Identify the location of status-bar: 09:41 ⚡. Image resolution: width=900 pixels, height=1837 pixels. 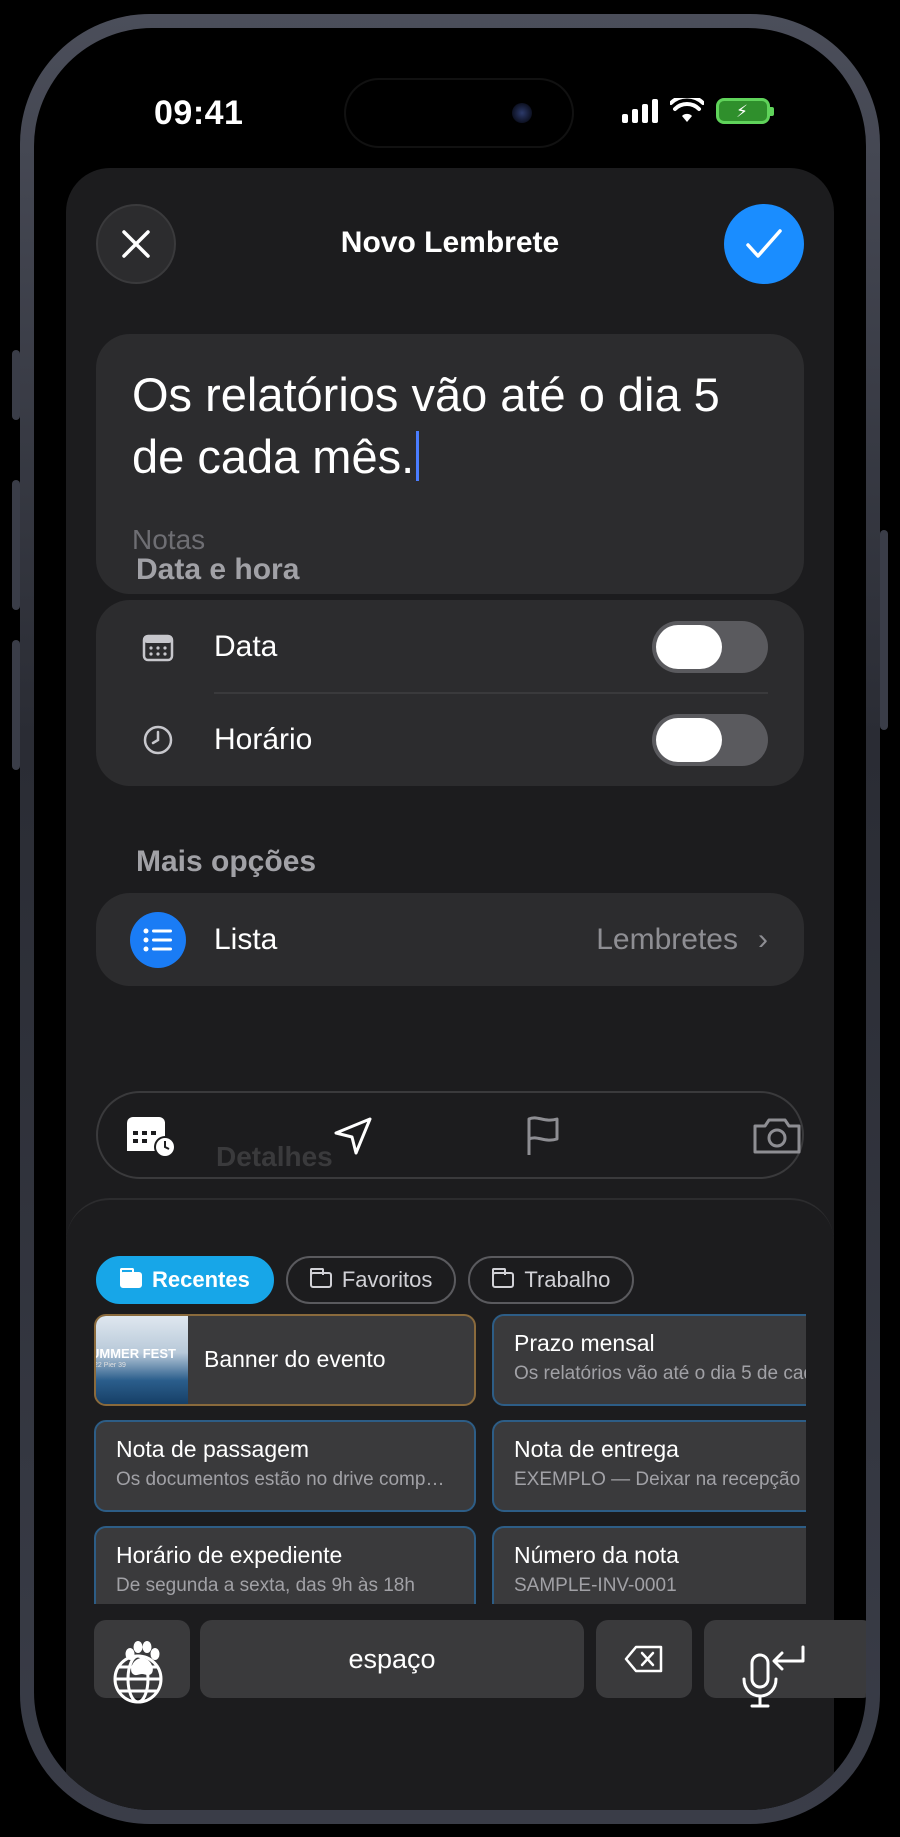
(450, 93).